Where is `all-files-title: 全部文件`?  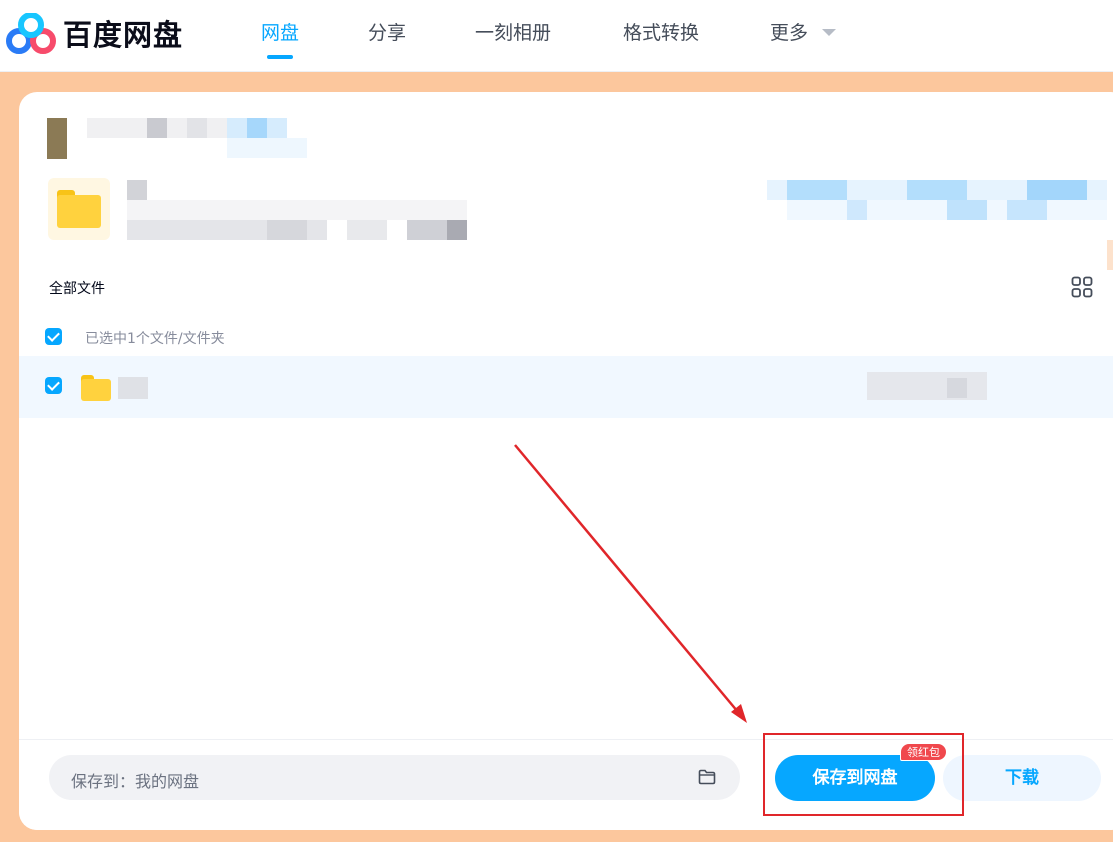 all-files-title: 全部文件 is located at coordinates (77, 289).